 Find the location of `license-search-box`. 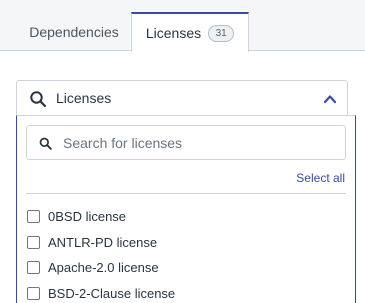

license-search-box is located at coordinates (186, 142).